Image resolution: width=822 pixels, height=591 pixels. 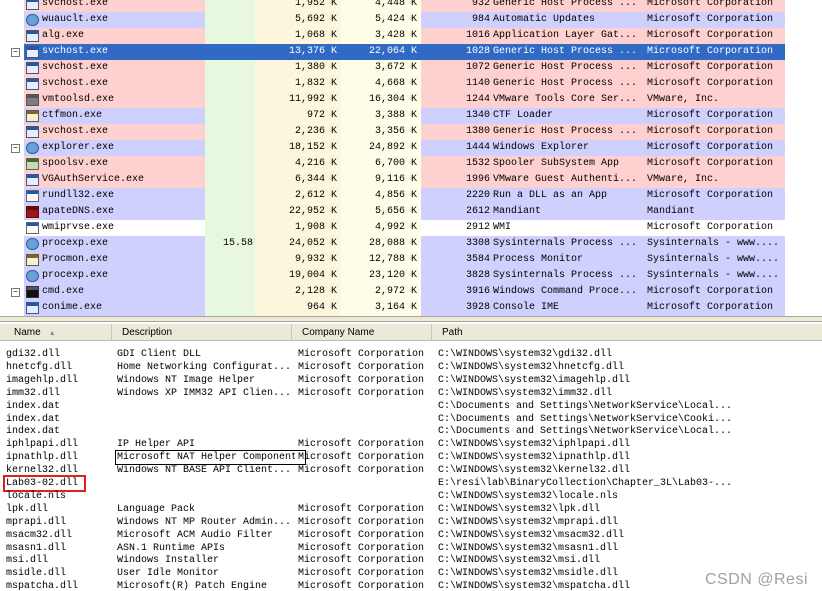 I want to click on dll-name: msi.dll, so click(x=27, y=561).